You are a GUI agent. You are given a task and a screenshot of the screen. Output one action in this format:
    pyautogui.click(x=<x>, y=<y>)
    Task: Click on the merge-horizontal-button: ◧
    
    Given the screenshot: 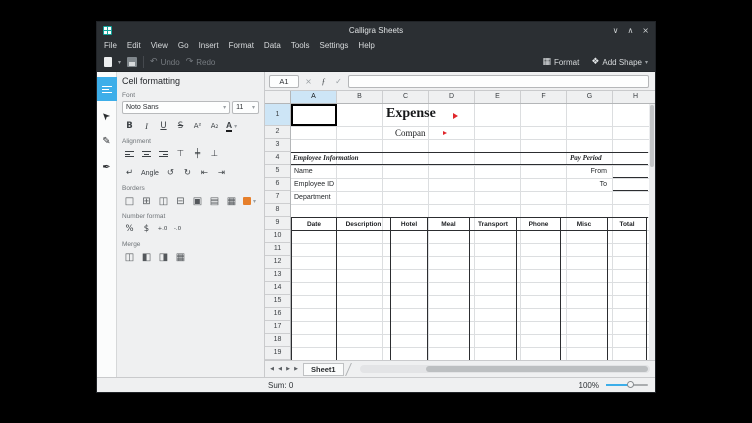 What is the action you would take?
    pyautogui.click(x=146, y=257)
    